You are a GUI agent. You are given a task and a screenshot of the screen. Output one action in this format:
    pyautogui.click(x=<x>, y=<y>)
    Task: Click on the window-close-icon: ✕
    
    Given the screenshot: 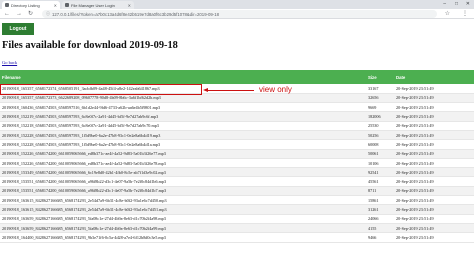 What is the action you would take?
    pyautogui.click(x=468, y=4)
    